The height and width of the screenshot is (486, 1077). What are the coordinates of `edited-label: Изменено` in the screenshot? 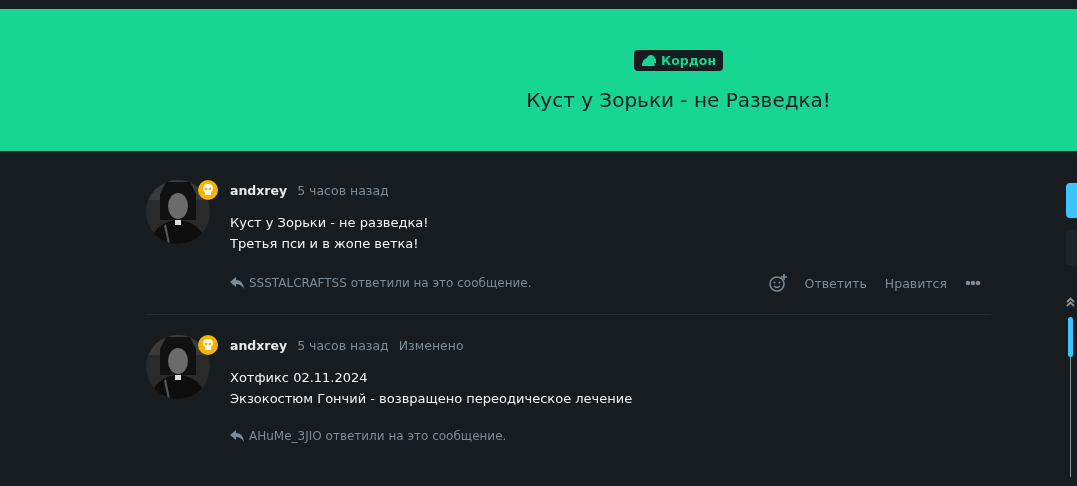 It's located at (431, 345).